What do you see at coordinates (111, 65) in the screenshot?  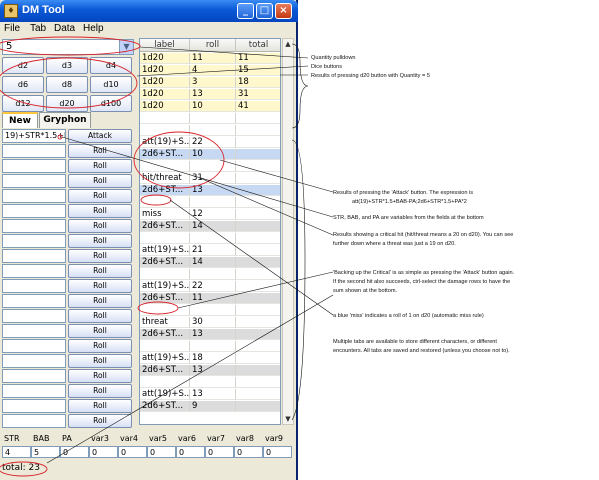 I see `d4-button: d4` at bounding box center [111, 65].